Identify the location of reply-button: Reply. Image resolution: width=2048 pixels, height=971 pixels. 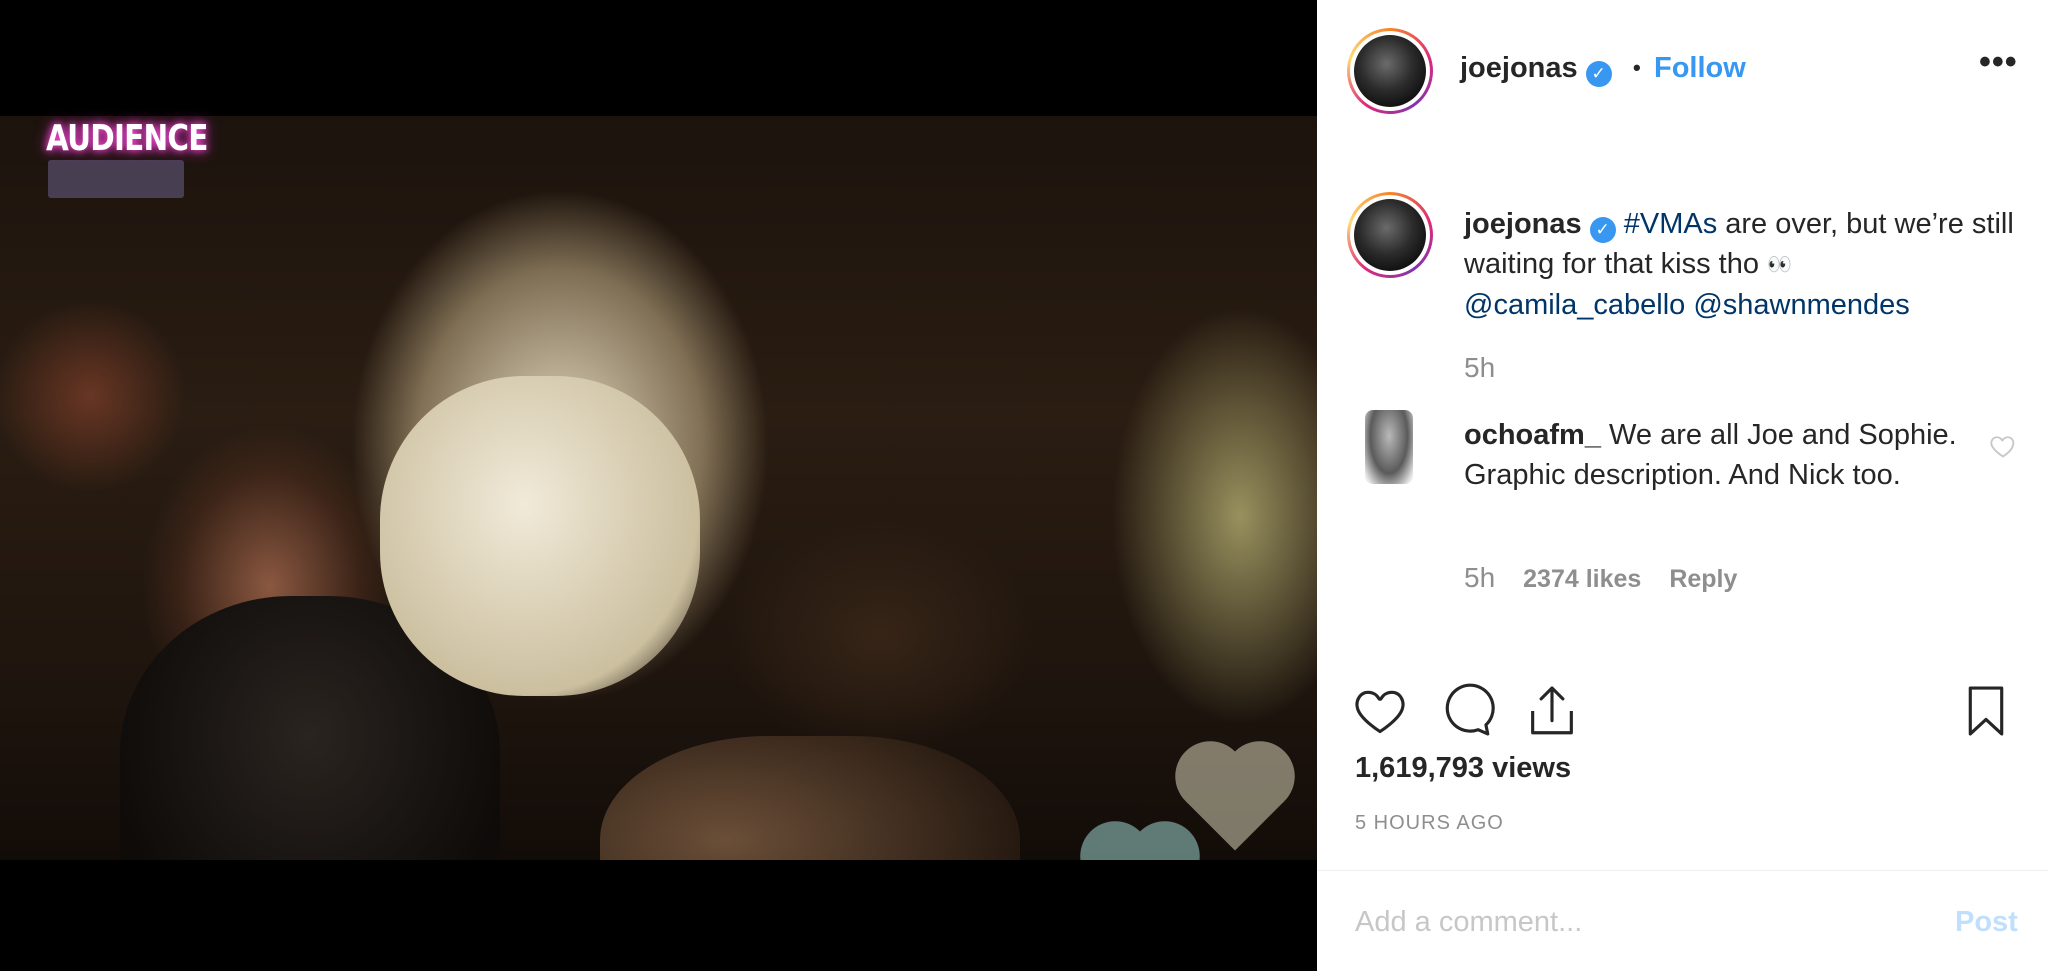
(1703, 579).